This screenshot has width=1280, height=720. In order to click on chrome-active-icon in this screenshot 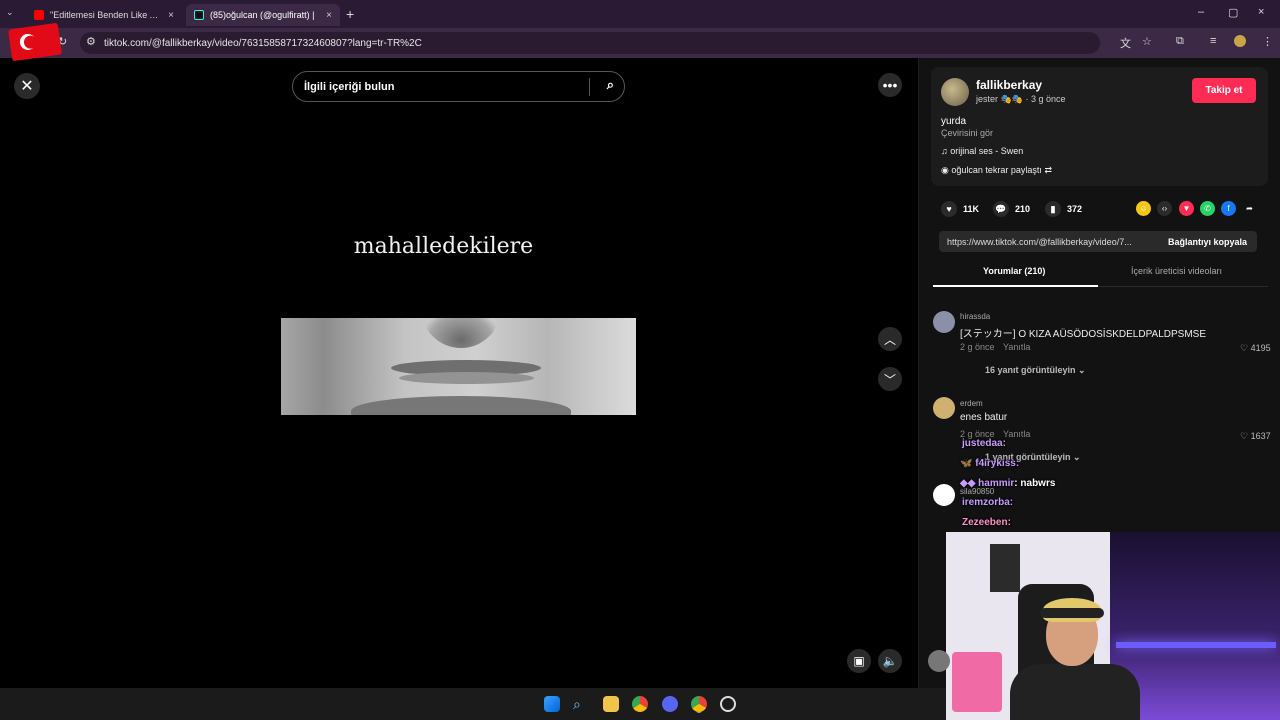, I will do `click(699, 704)`.